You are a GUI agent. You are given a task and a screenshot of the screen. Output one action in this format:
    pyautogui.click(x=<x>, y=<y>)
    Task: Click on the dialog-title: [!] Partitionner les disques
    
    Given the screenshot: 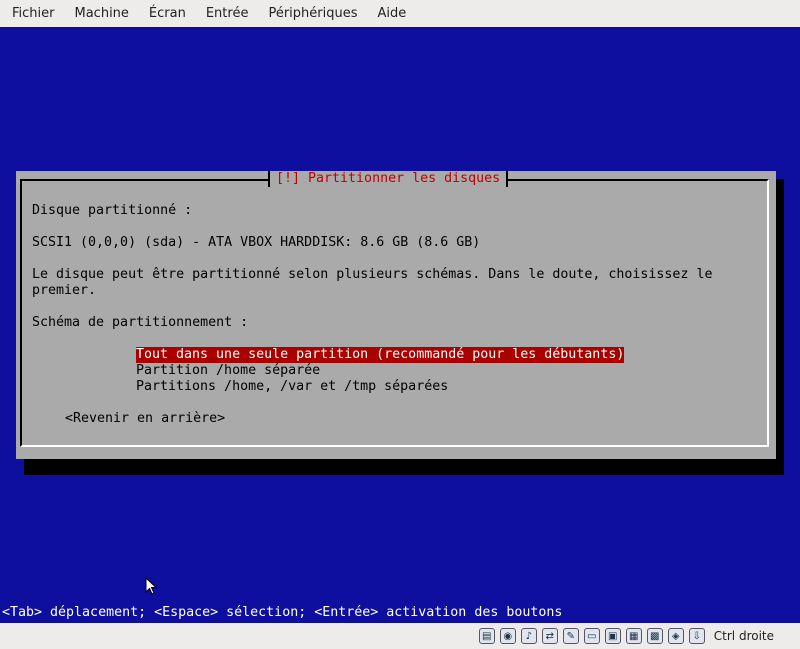 What is the action you would take?
    pyautogui.click(x=388, y=179)
    